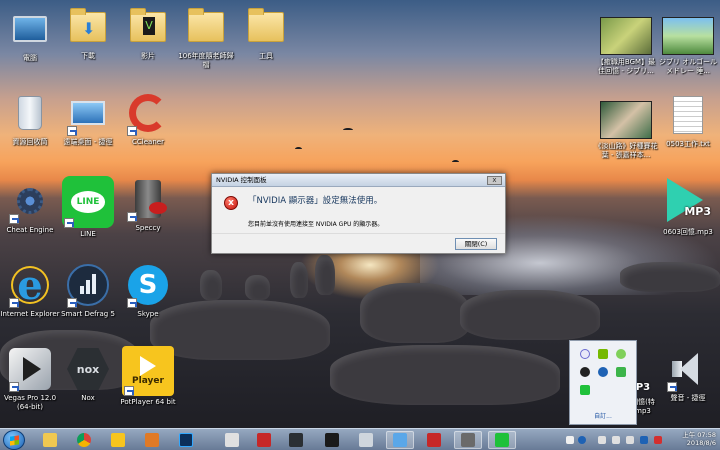 The width and height of the screenshot is (720, 450). I want to click on close-button: x, so click(494, 180).